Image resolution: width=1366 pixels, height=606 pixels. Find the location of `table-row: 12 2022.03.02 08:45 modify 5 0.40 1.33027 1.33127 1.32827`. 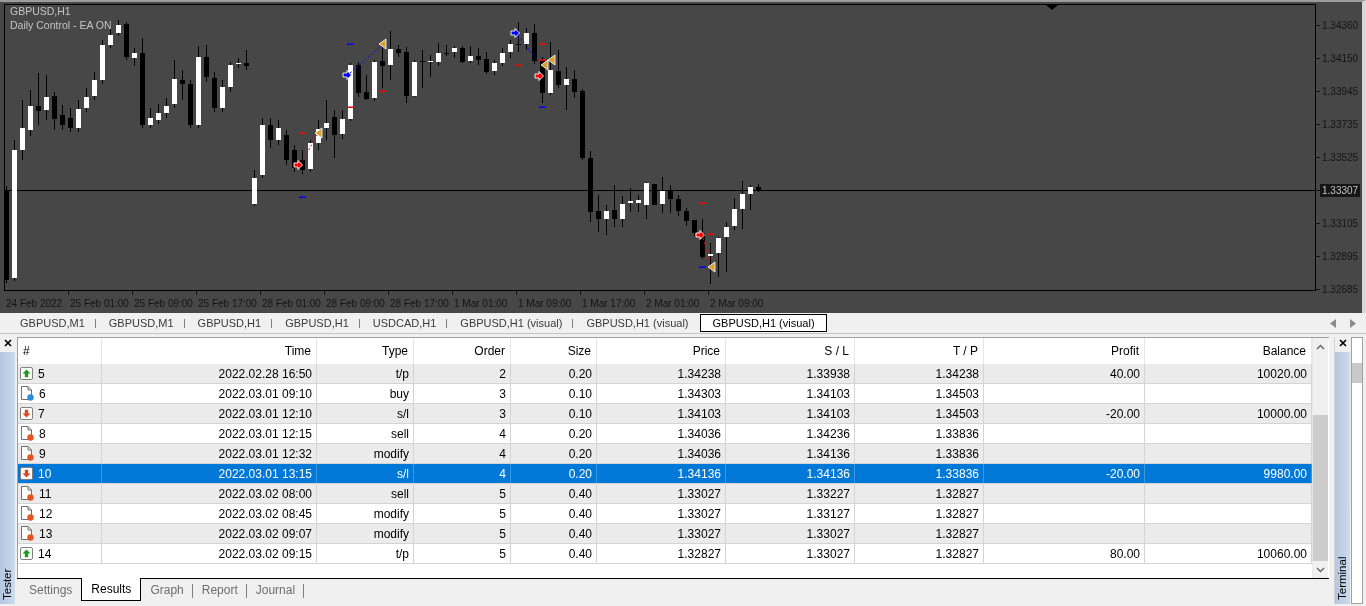

table-row: 12 2022.03.02 08:45 modify 5 0.40 1.33027 1.33127 1.32827 is located at coordinates (665, 514).